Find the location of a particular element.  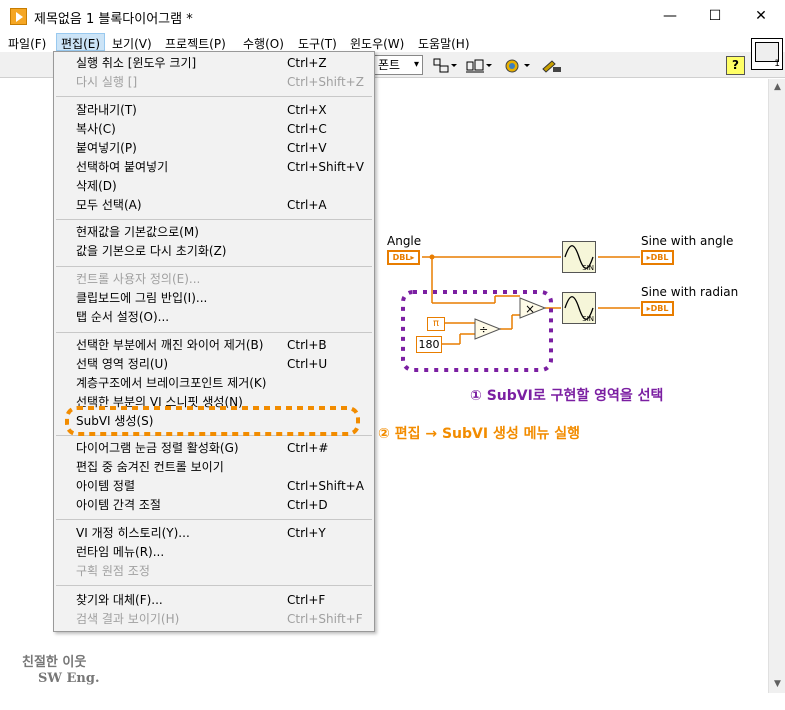

window-title: 제목없음 1 블록다이어그램 * is located at coordinates (113, 19).